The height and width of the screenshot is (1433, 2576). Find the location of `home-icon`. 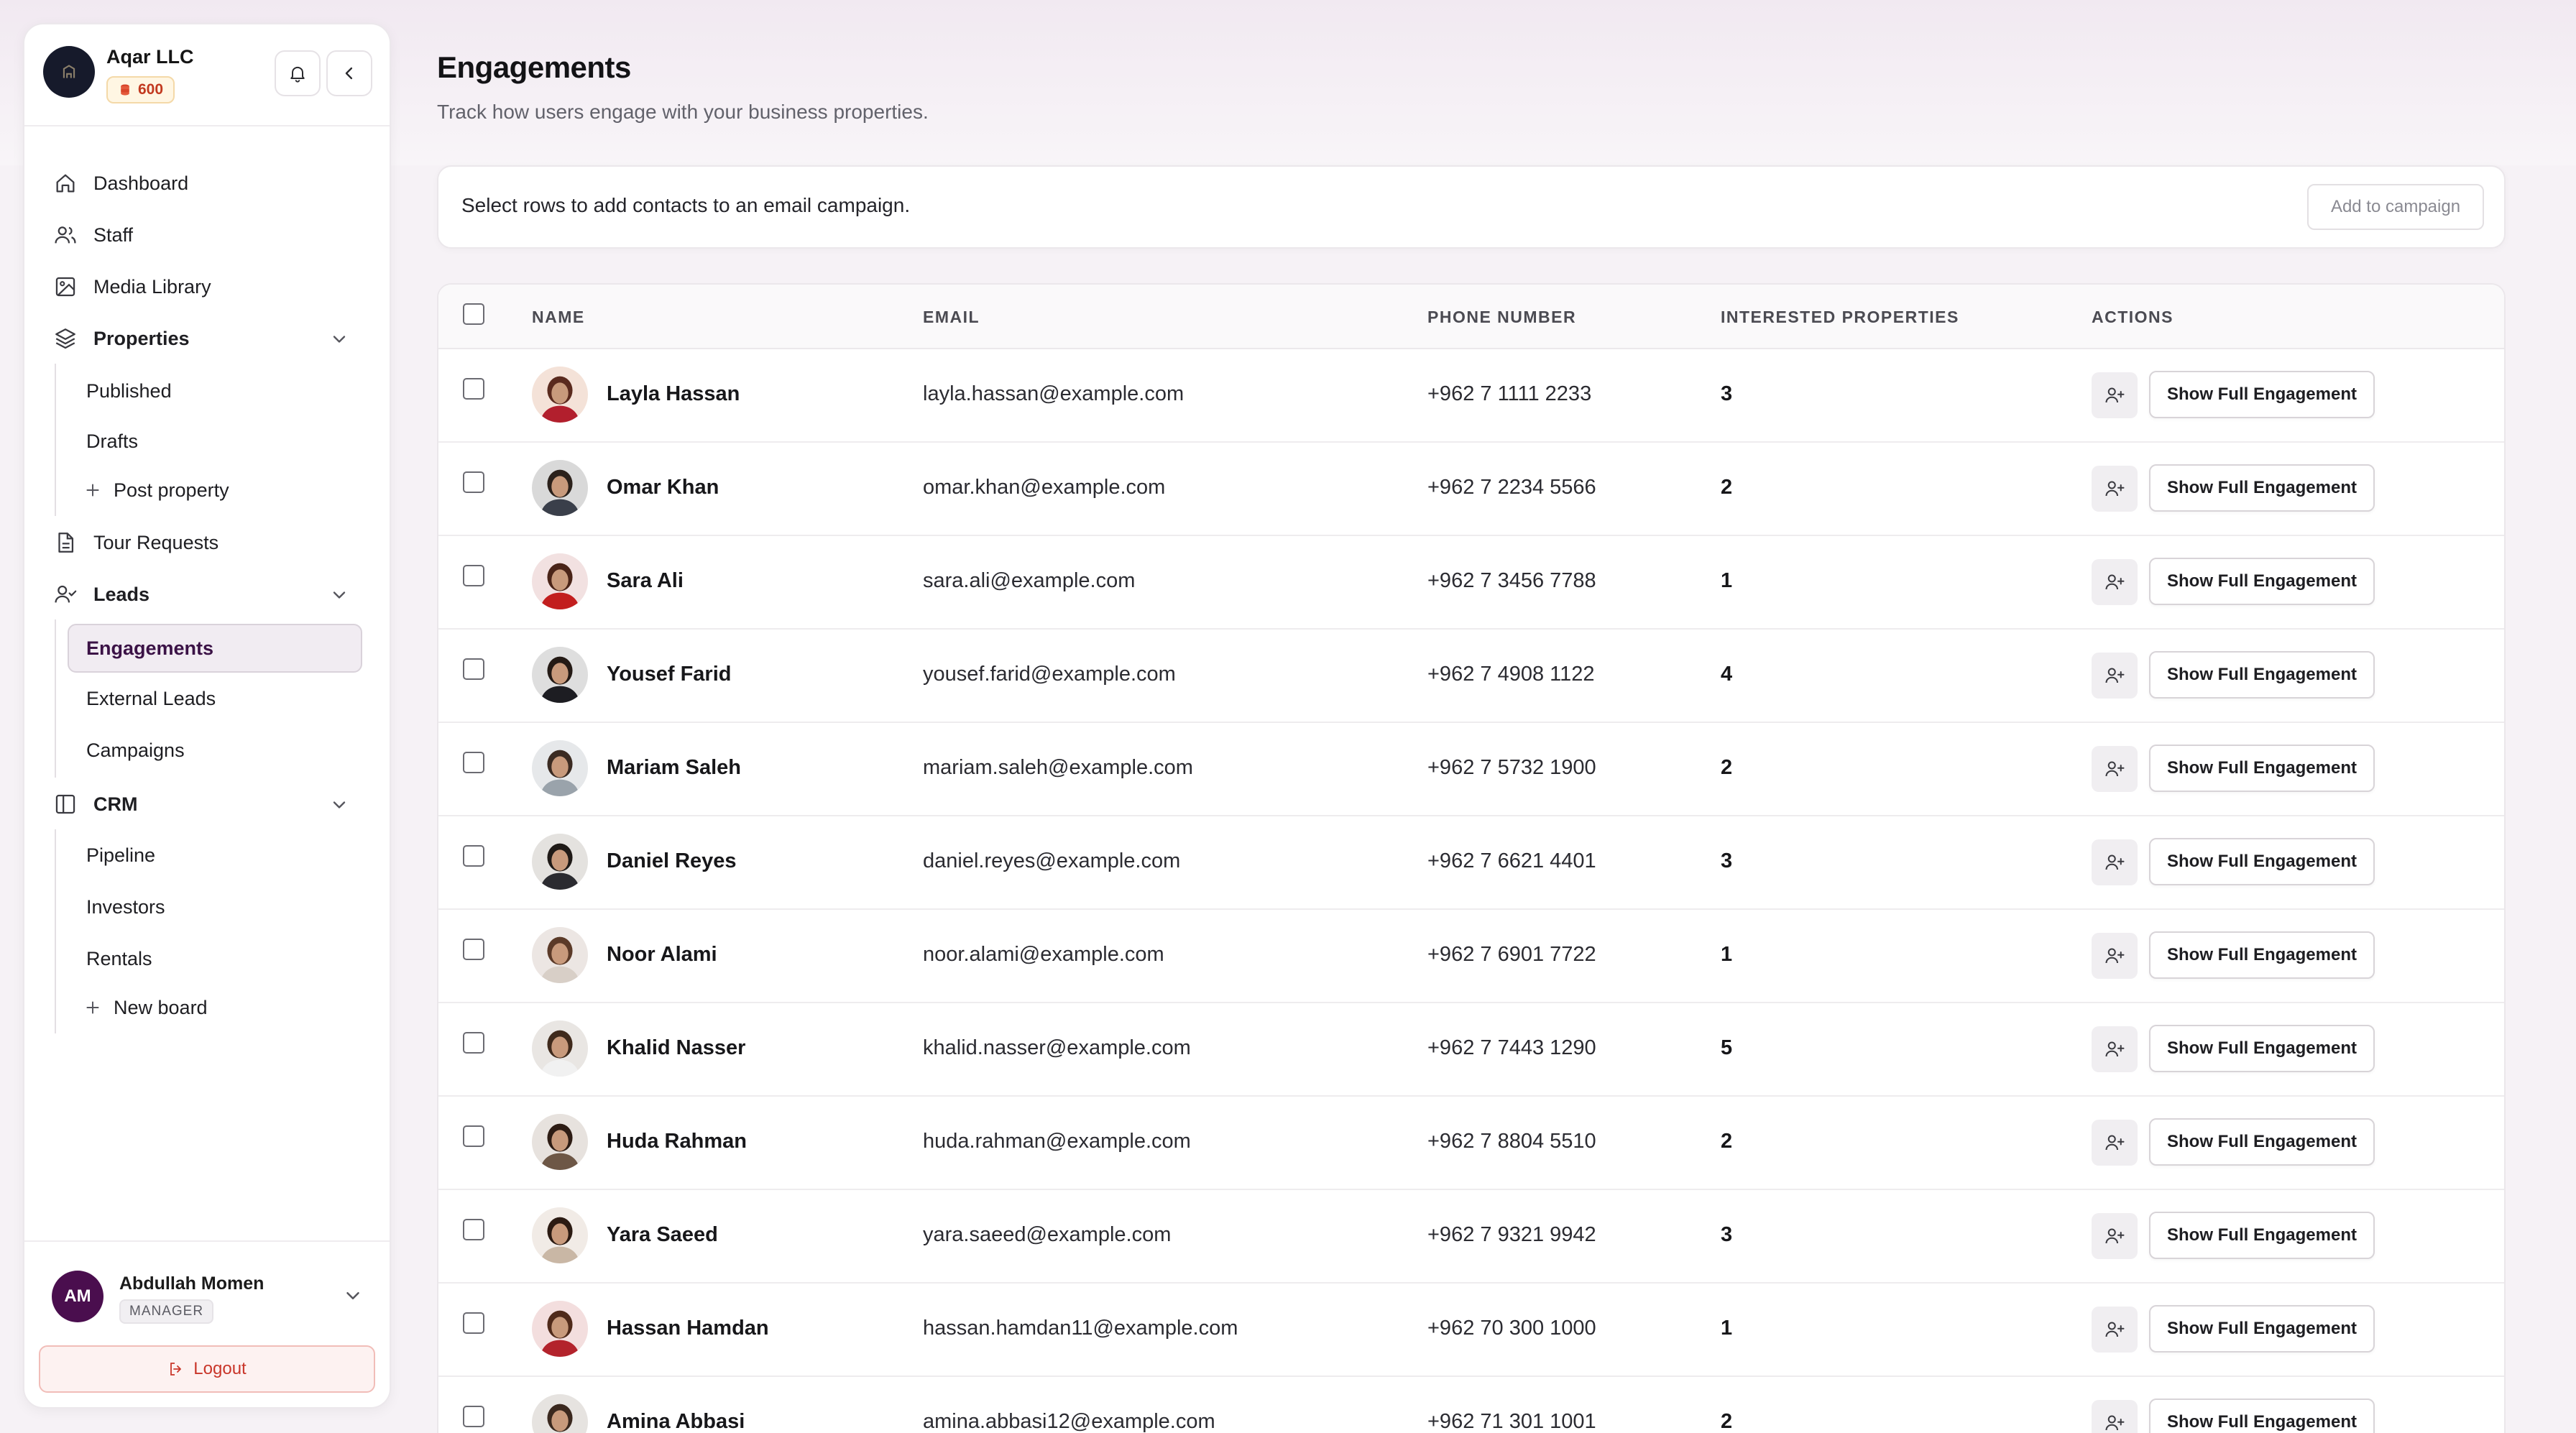

home-icon is located at coordinates (65, 183).